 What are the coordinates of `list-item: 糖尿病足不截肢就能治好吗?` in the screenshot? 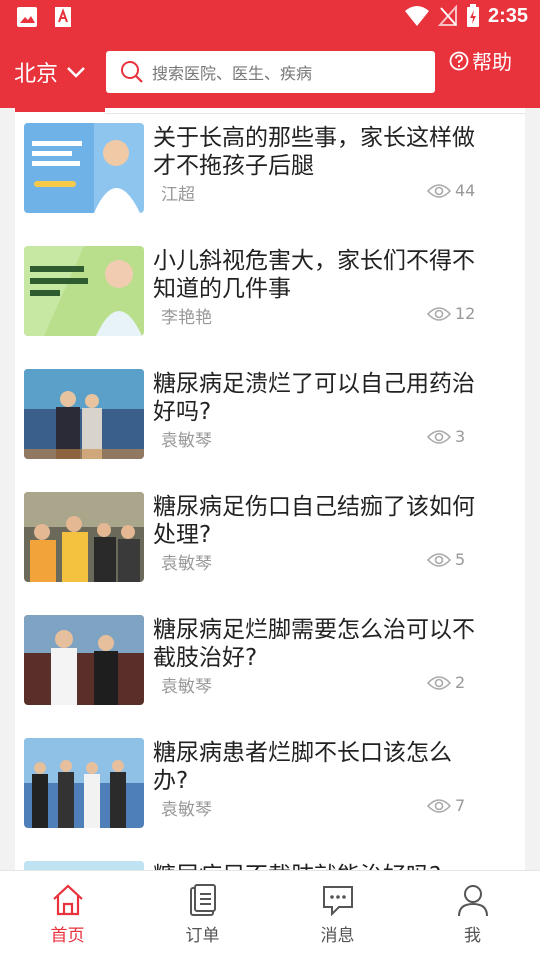 It's located at (270, 865).